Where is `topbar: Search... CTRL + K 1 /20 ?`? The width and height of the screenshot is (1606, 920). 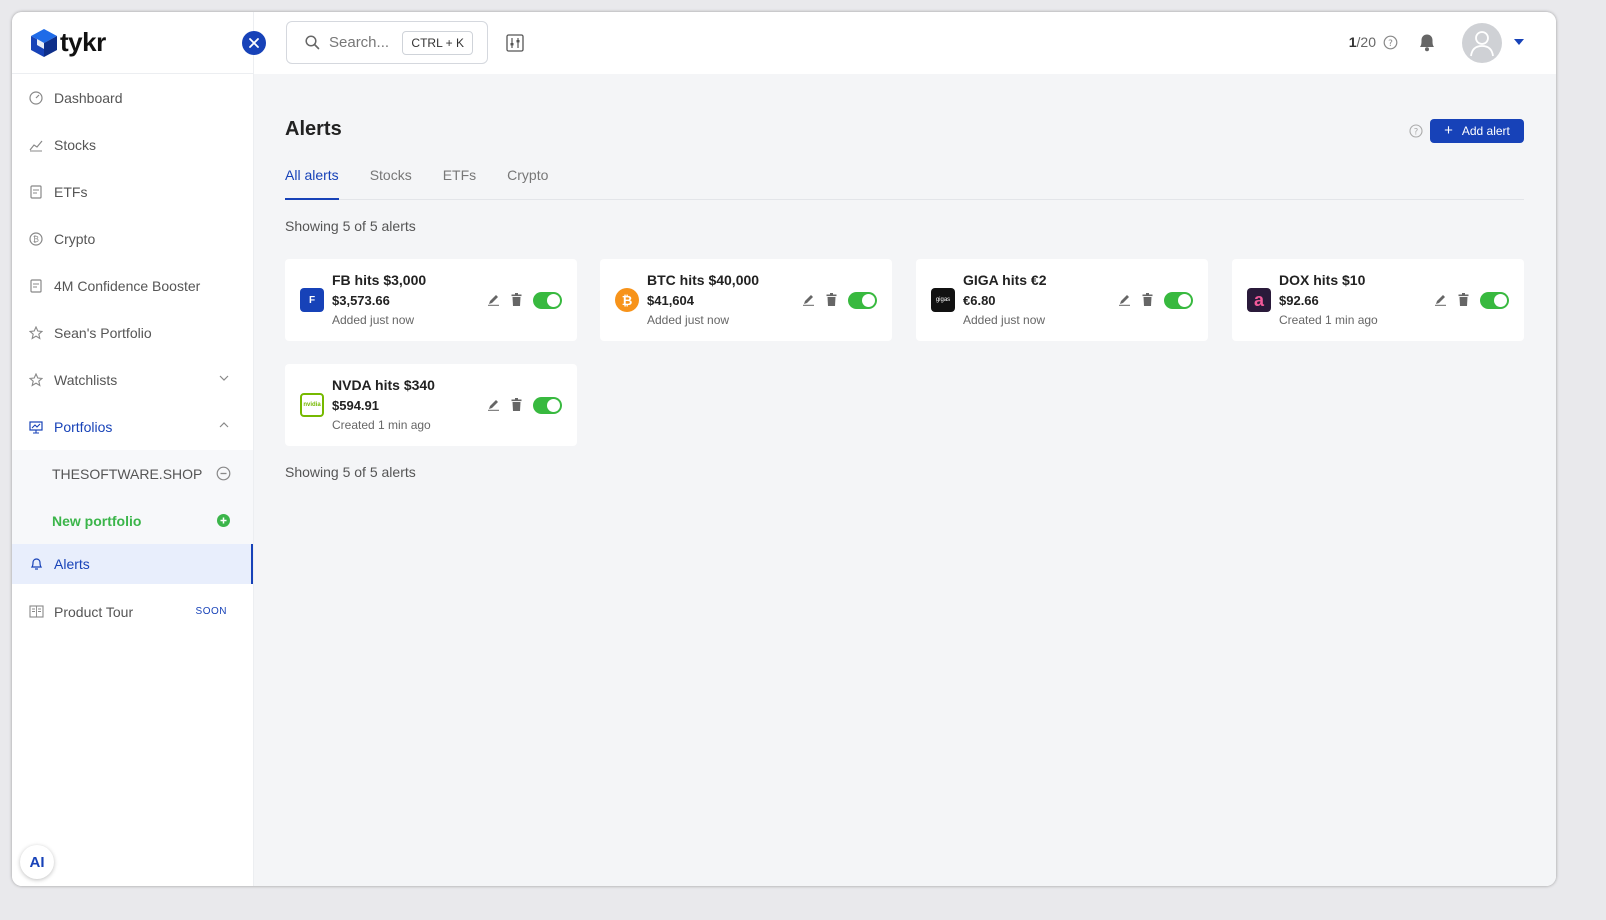 topbar: Search... CTRL + K 1 /20 ? is located at coordinates (905, 43).